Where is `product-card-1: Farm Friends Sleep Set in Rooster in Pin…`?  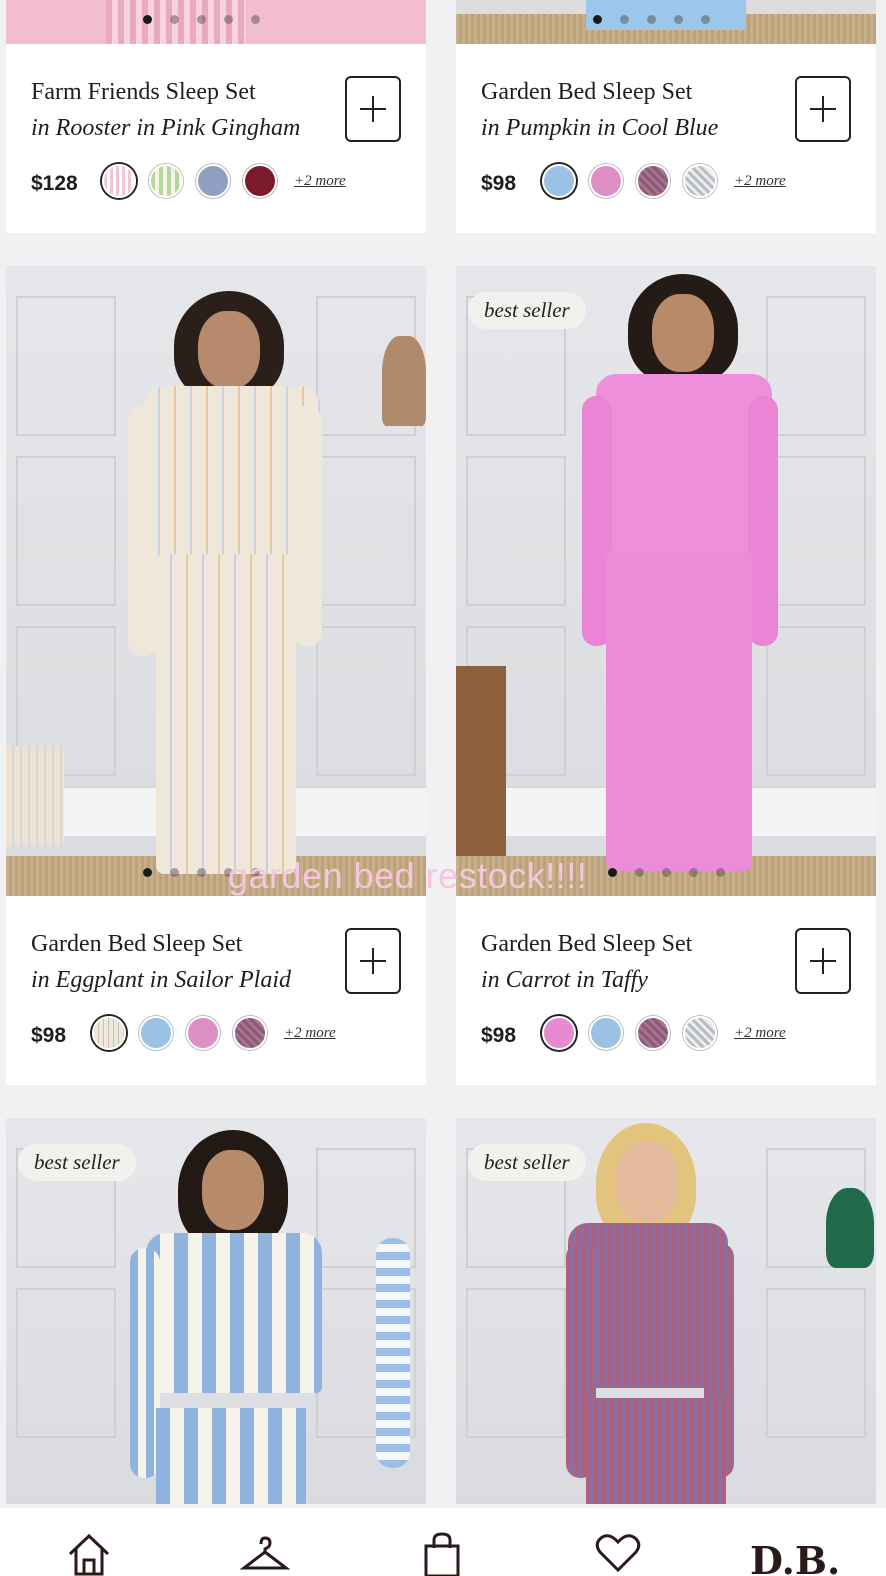
product-card-1: Farm Friends Sleep Set in Rooster in Pin… is located at coordinates (216, 116).